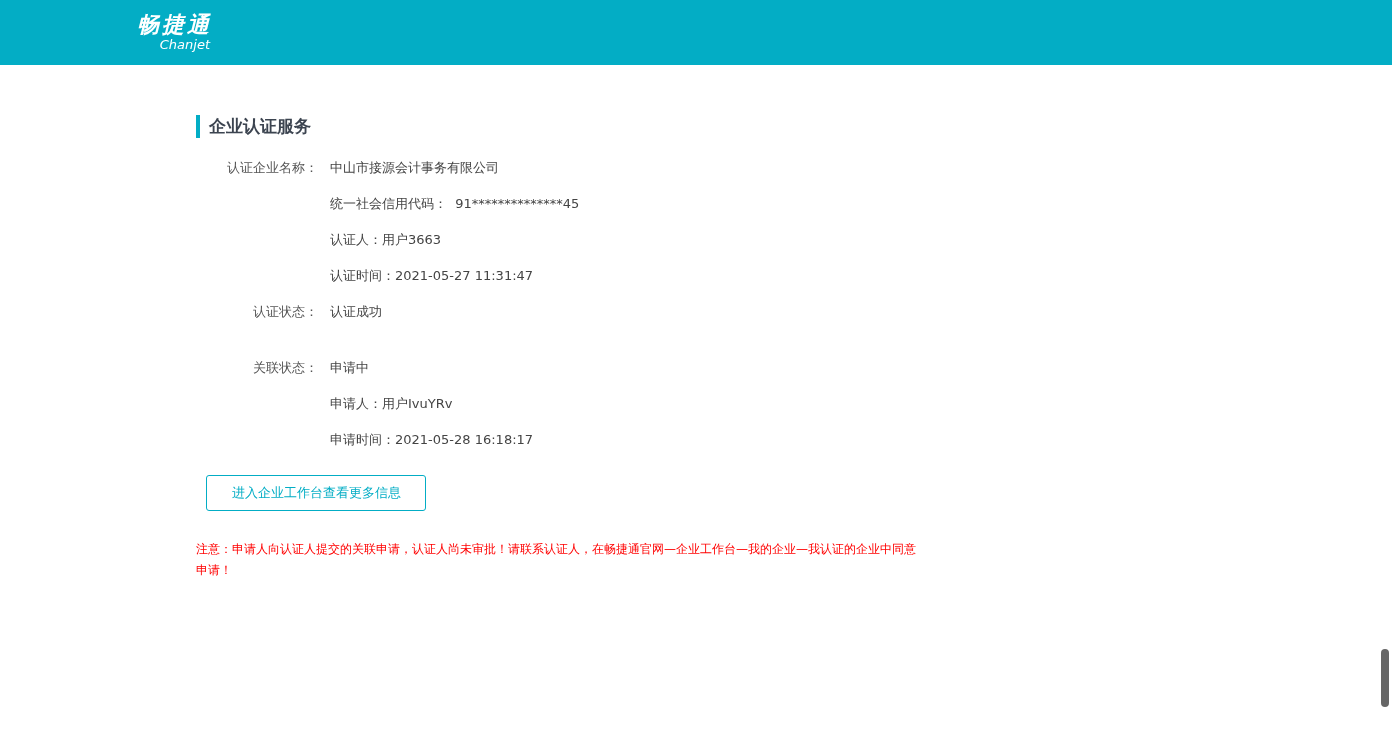 This screenshot has width=1392, height=729. What do you see at coordinates (556, 560) in the screenshot?
I see `notice-text: 注意：申请人向认证人提交的关联申请，认证人尚未审批！请联系认证人，在畅捷通官网—企业工作台—我的企业—我认证的企业中同意申请！` at bounding box center [556, 560].